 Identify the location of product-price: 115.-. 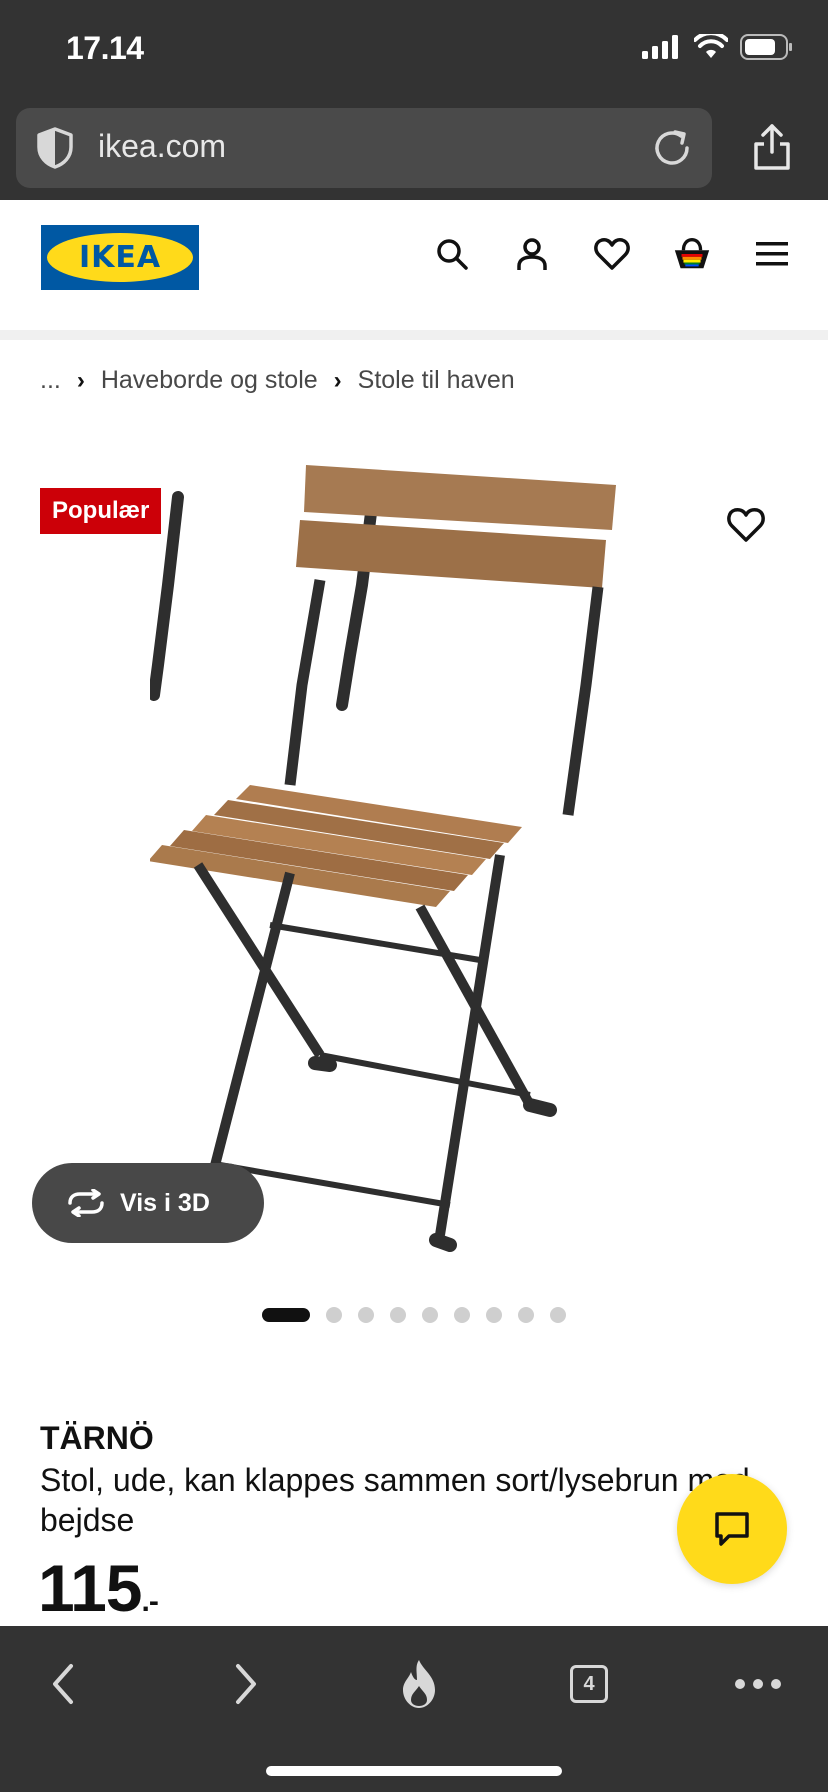
(98, 1588).